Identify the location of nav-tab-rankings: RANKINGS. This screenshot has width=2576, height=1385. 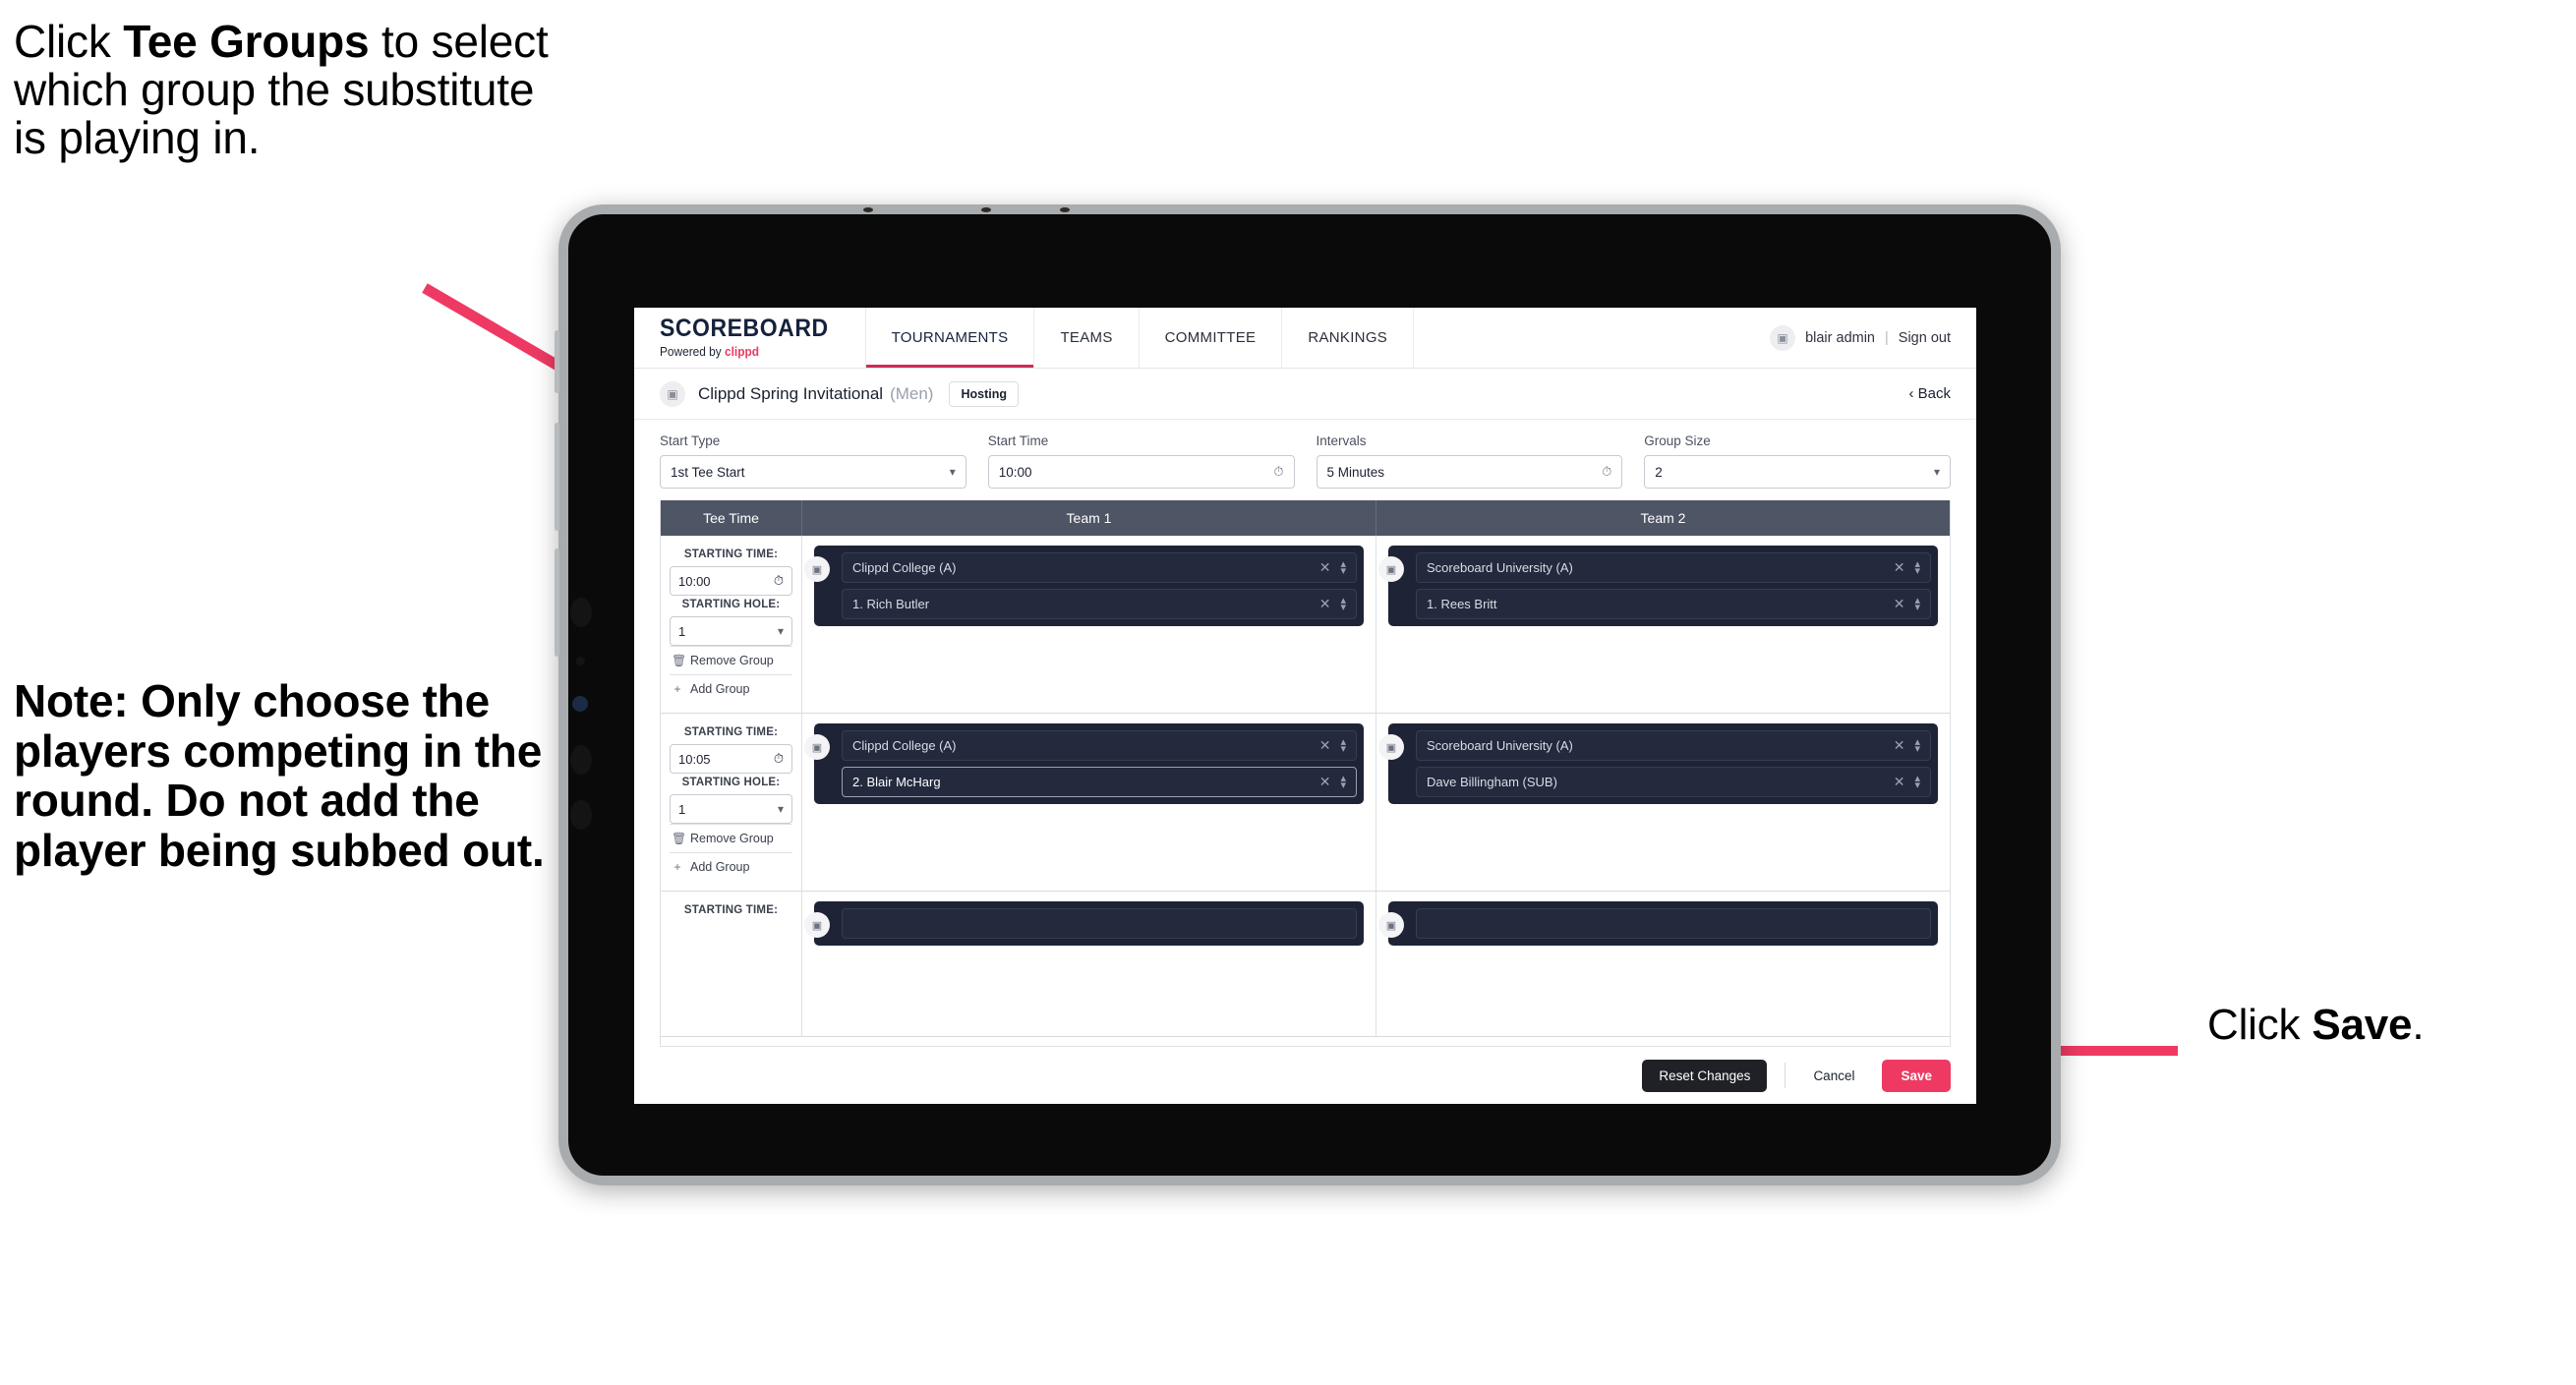
(1348, 338).